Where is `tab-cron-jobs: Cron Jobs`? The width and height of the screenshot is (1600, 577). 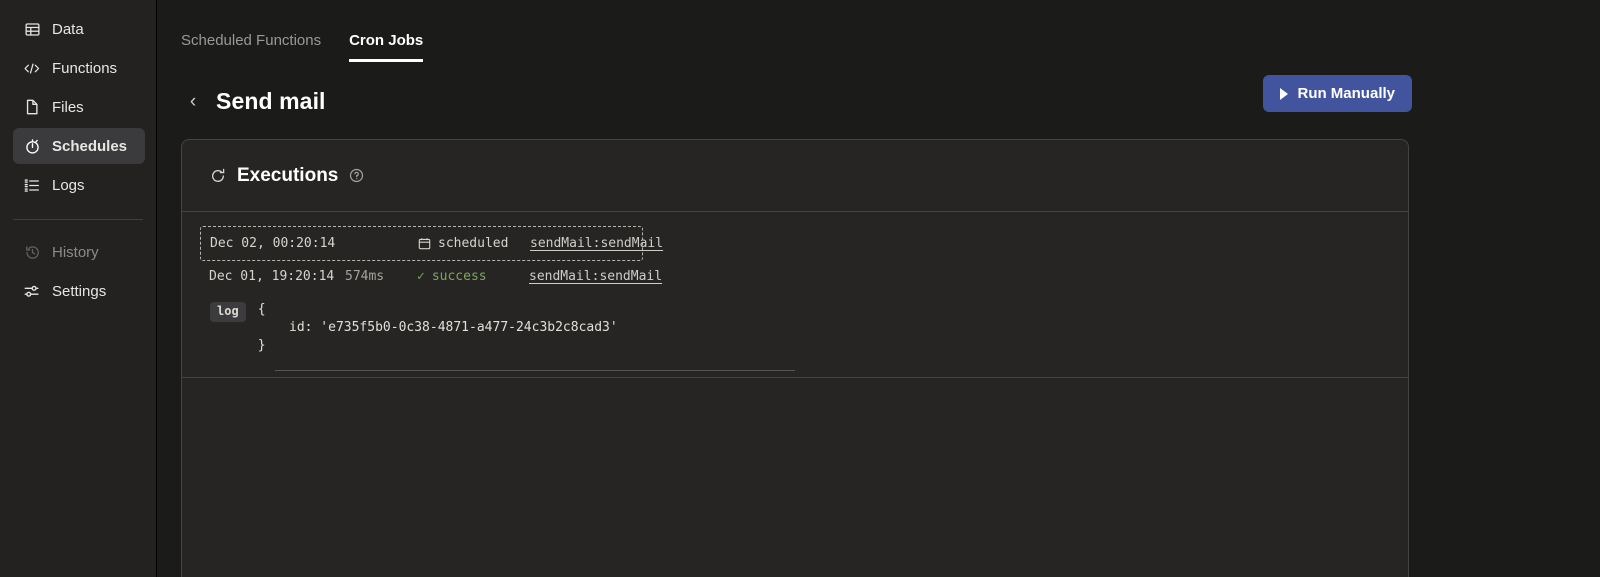 tab-cron-jobs: Cron Jobs is located at coordinates (386, 47).